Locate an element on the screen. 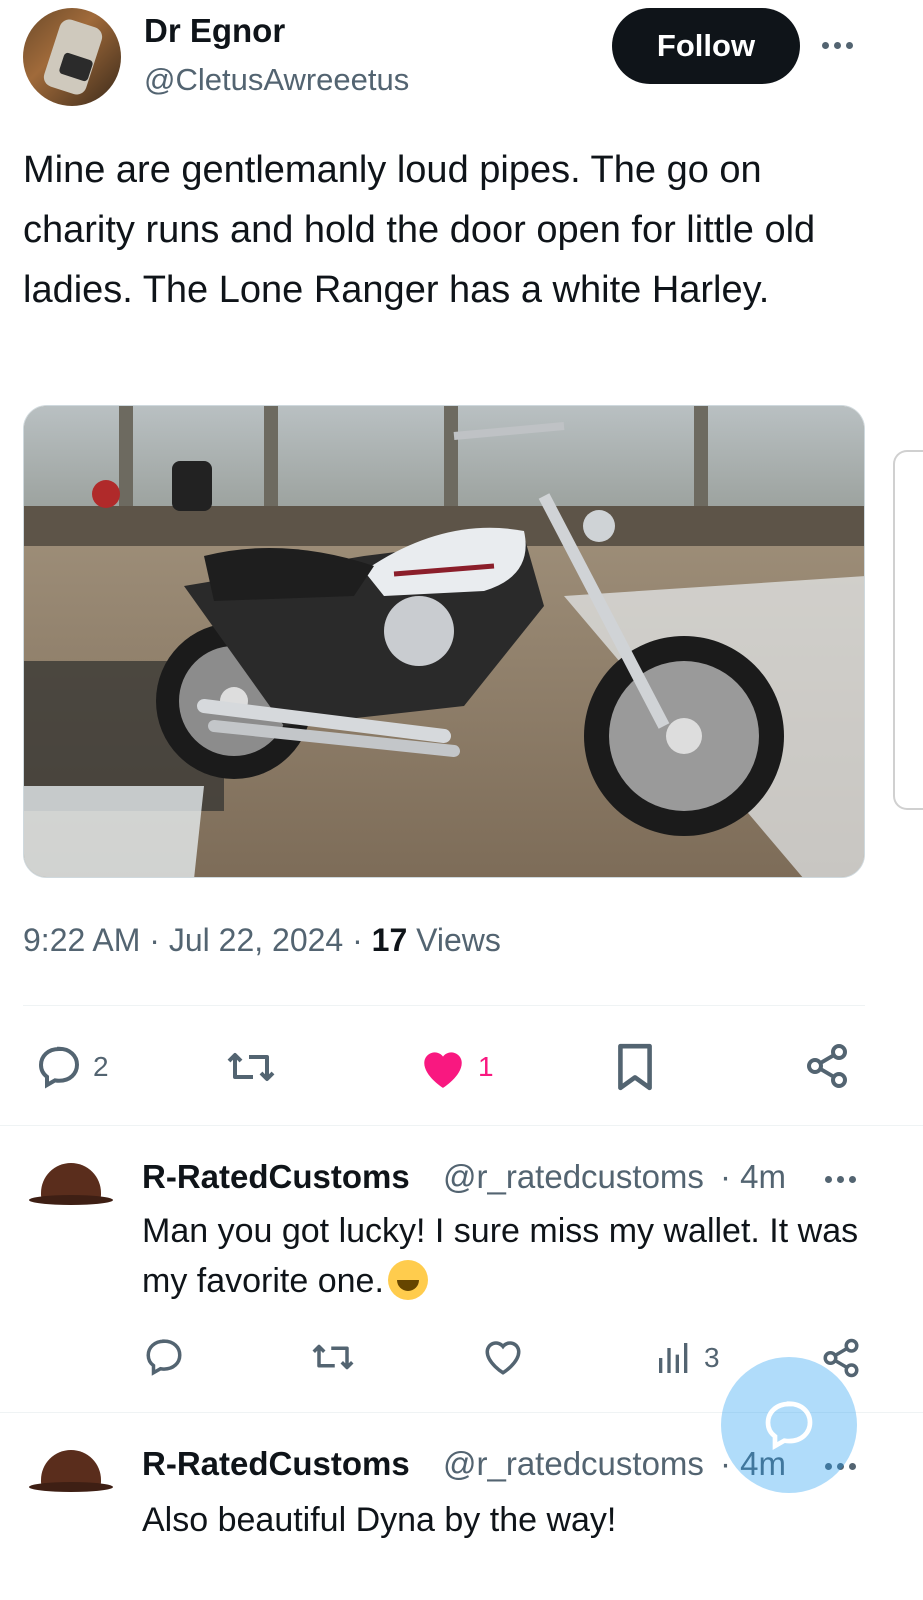 Image resolution: width=923 pixels, height=1600 pixels. bookmark-icon is located at coordinates (635, 1067).